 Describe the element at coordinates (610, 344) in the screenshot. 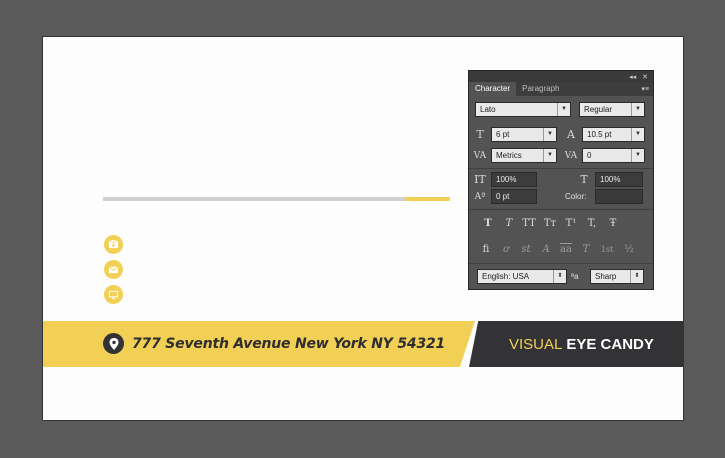

I see `brand-name-part2: EYE CANDY` at that location.